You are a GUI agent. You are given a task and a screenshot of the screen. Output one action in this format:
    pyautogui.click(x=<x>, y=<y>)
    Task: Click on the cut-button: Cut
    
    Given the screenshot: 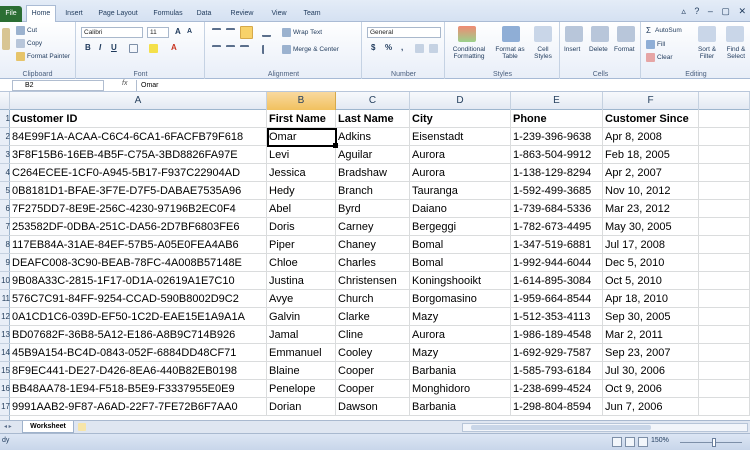 What is the action you would take?
    pyautogui.click(x=32, y=30)
    